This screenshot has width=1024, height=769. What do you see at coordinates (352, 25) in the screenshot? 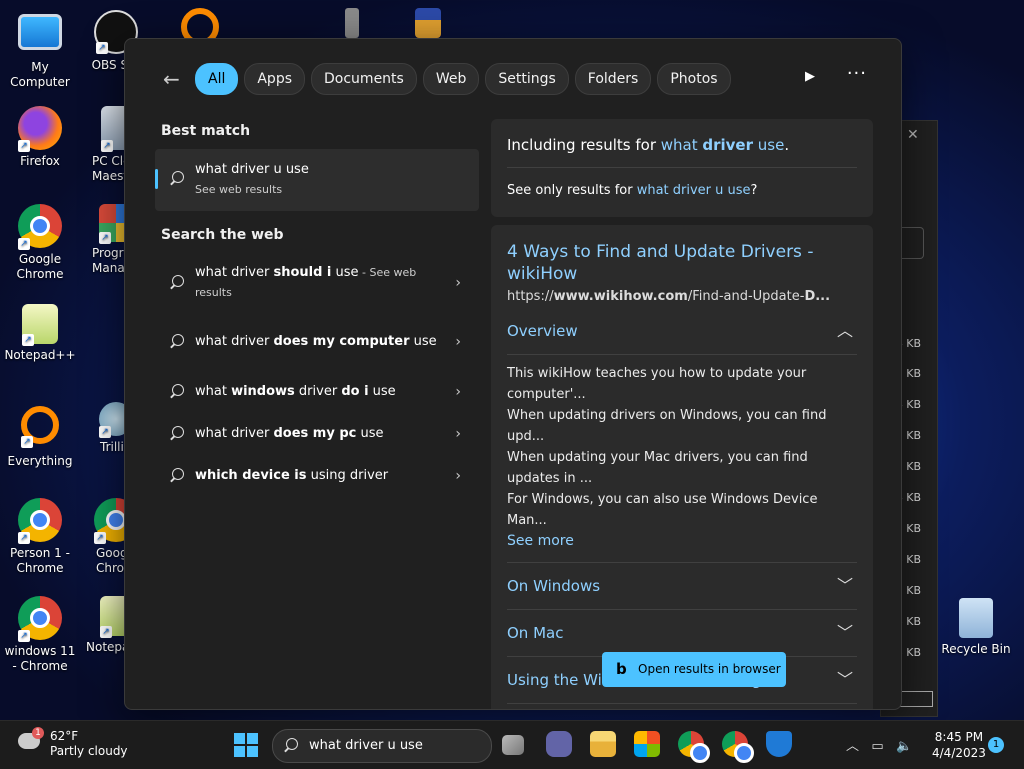
I see `desktop-icon-phone-app` at bounding box center [352, 25].